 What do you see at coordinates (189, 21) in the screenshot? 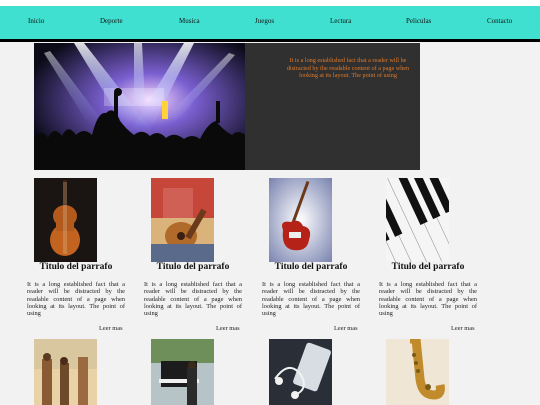
I see `nav-musica: Musica` at bounding box center [189, 21].